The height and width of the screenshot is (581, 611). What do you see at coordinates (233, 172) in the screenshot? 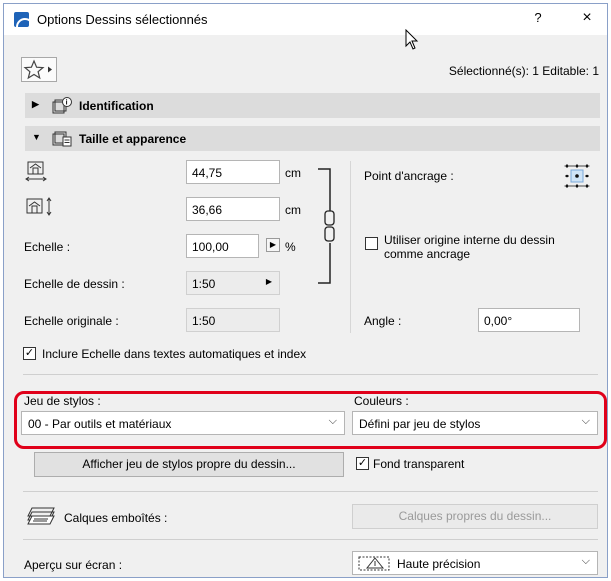
I see `width-field: 44,75` at bounding box center [233, 172].